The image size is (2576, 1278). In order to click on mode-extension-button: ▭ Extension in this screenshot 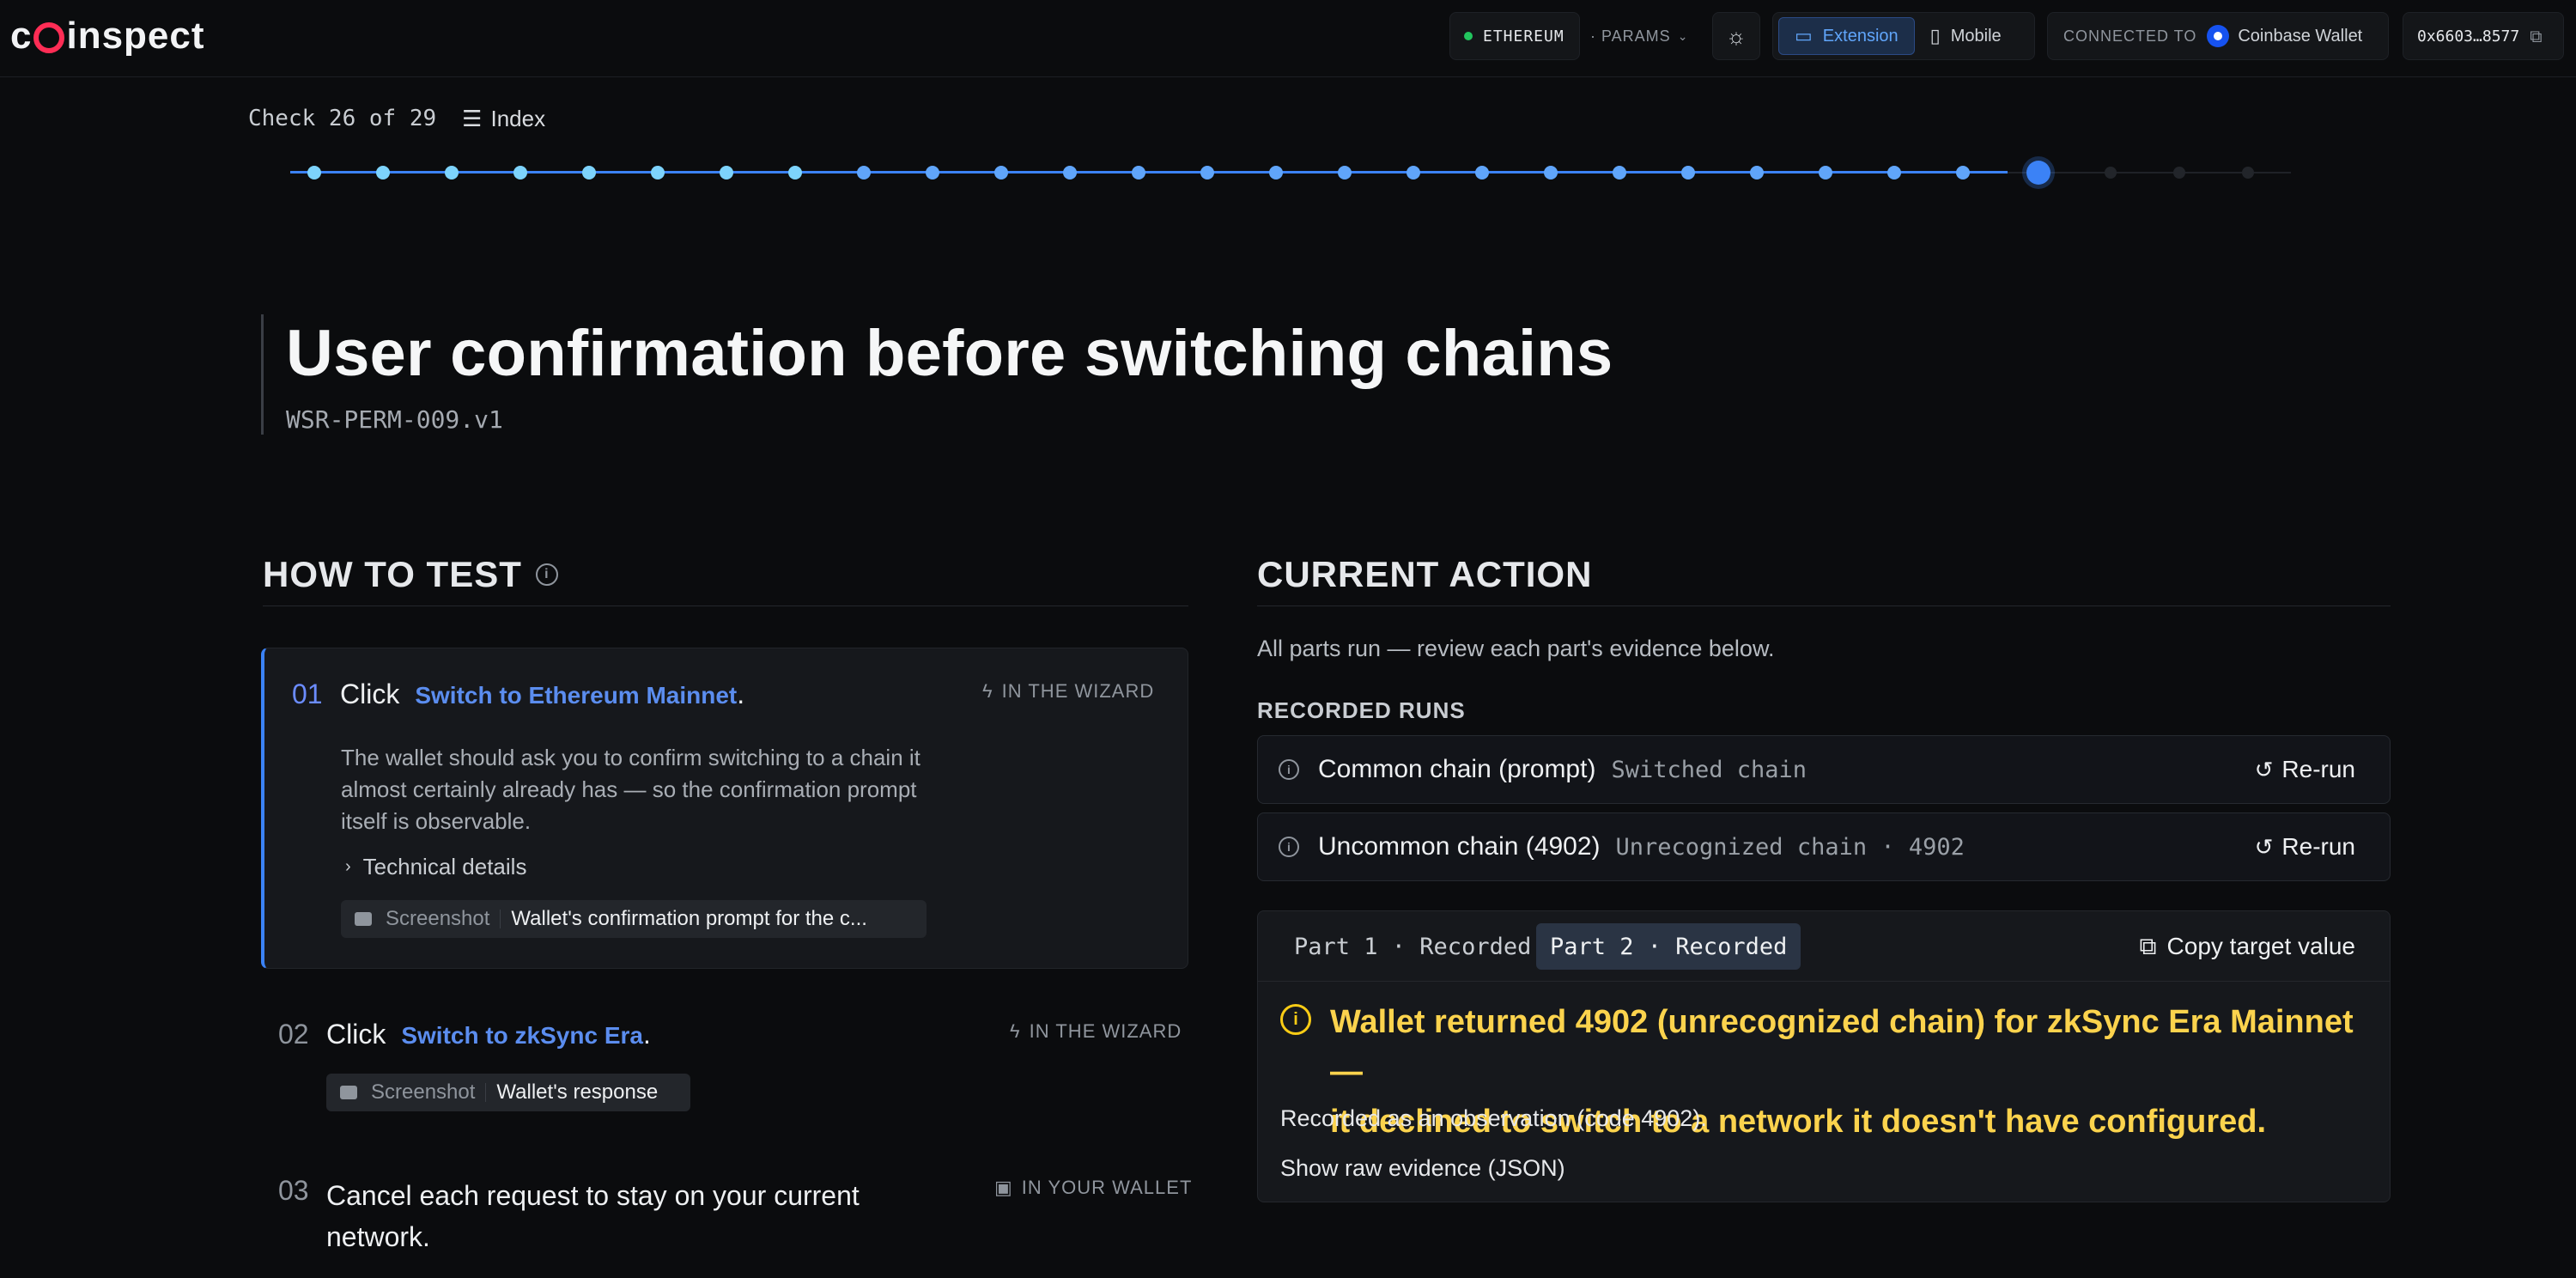, I will do `click(1846, 36)`.